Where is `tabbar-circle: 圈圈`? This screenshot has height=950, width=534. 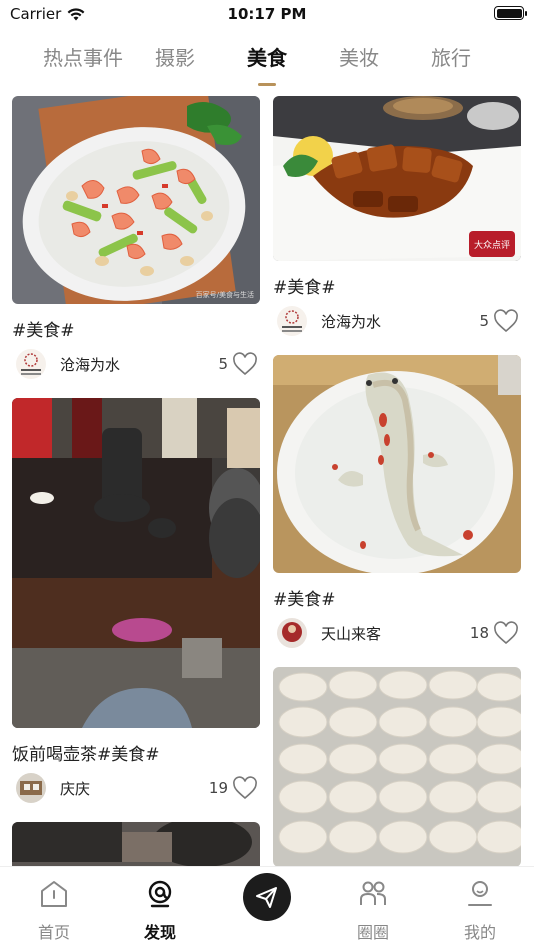
tabbar-circle: 圈圈 is located at coordinates (373, 910).